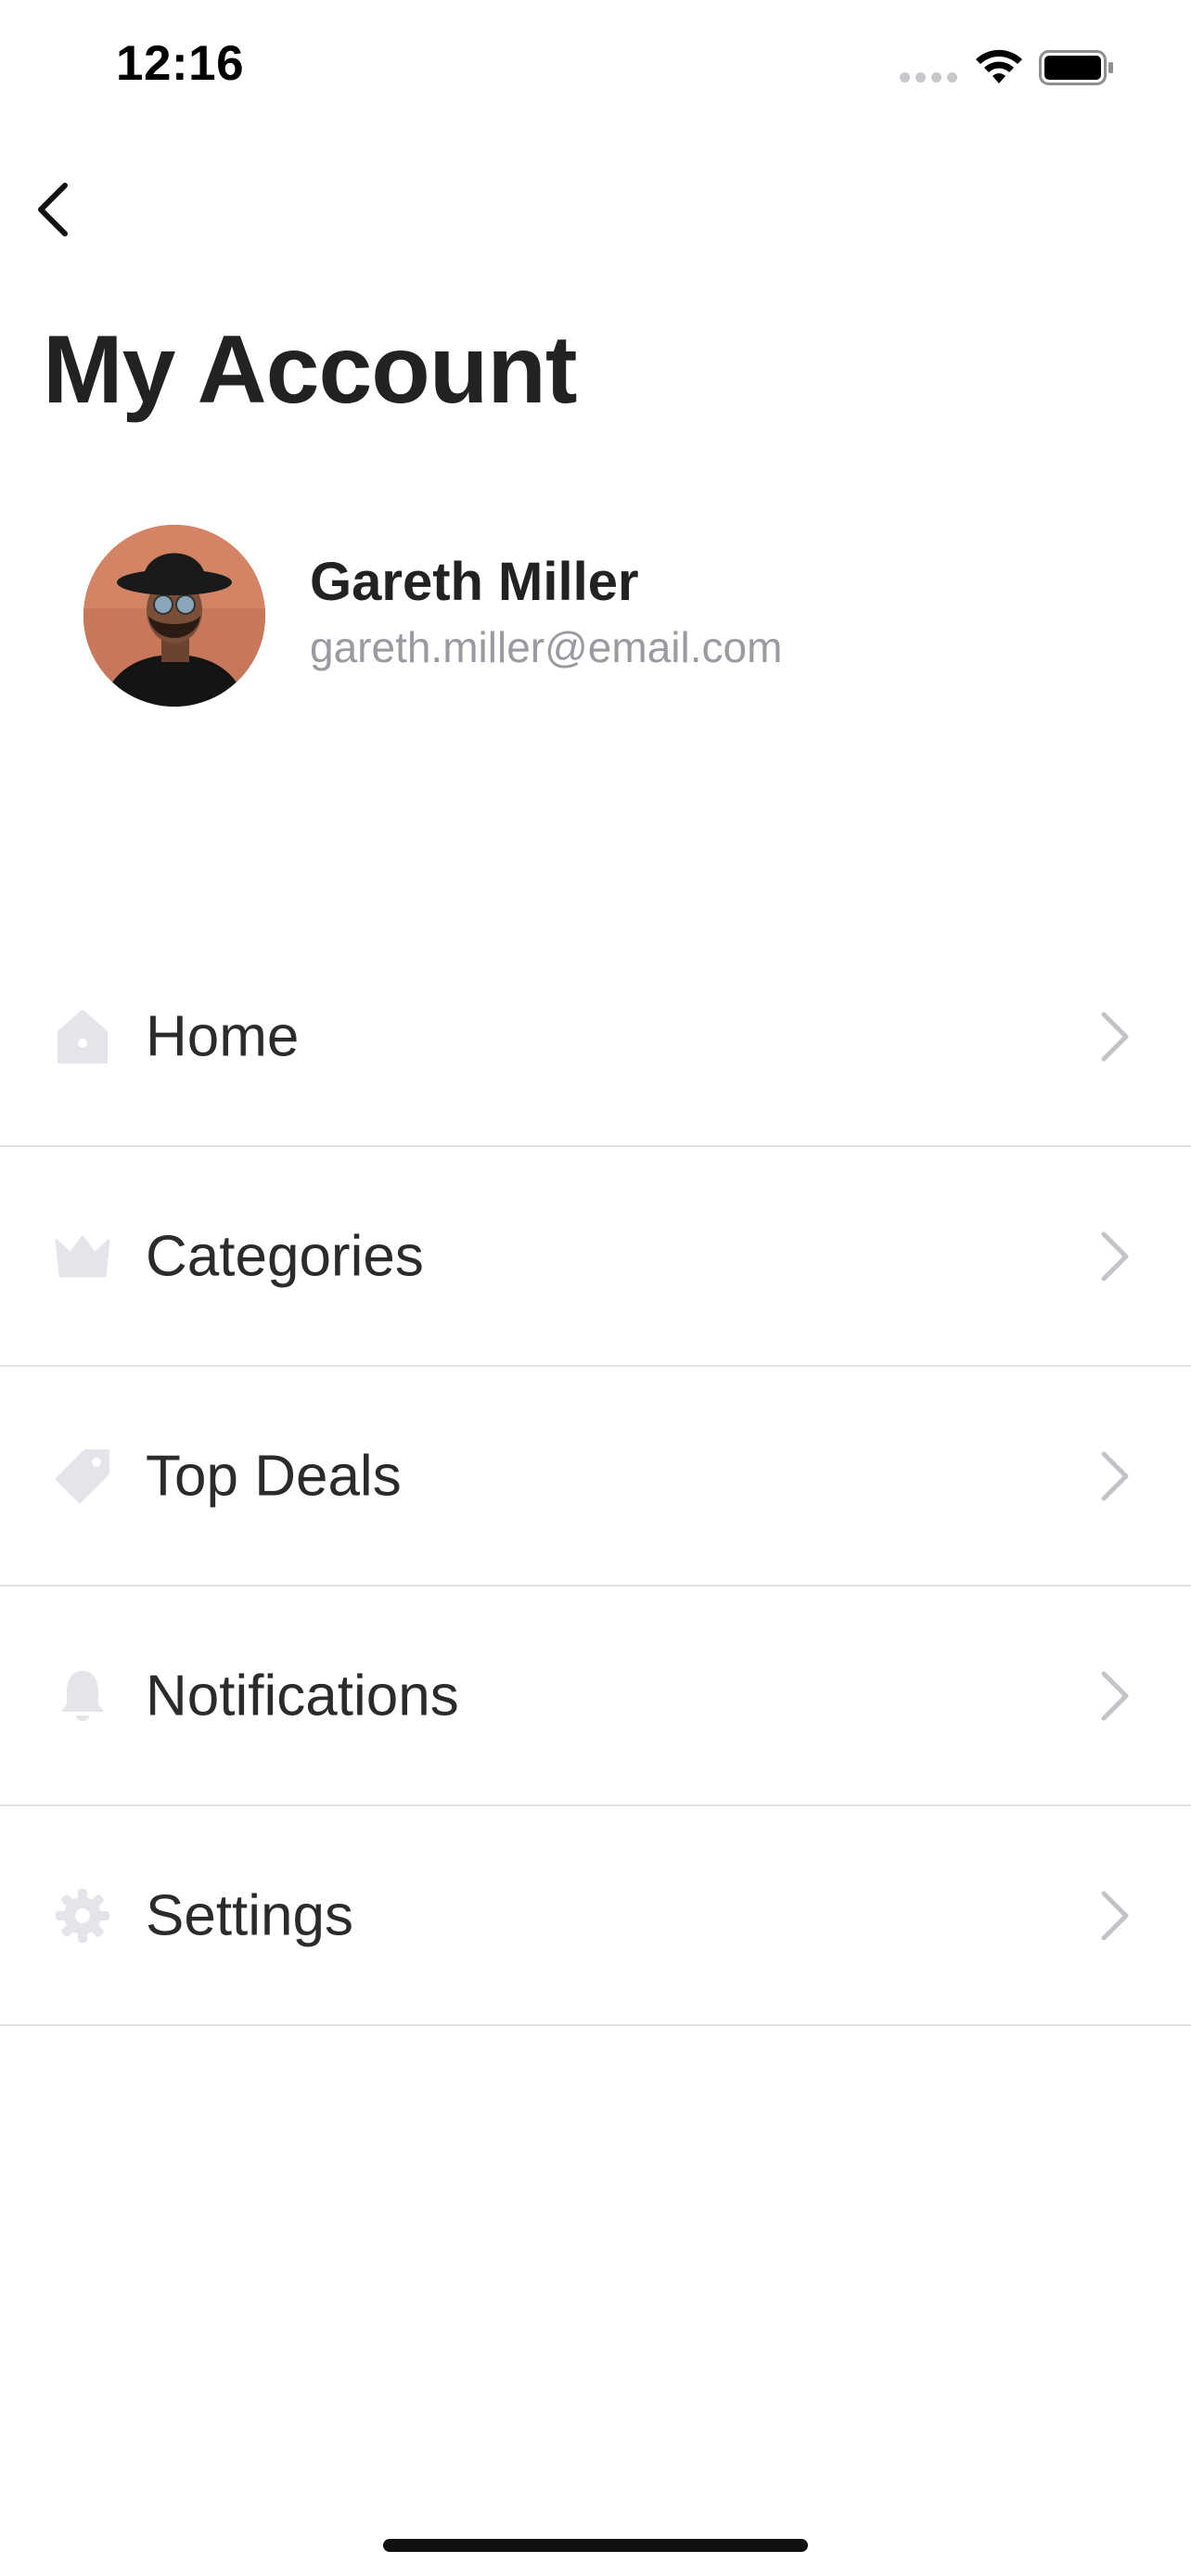 This screenshot has width=1191, height=2576. I want to click on home-icon, so click(82, 1036).